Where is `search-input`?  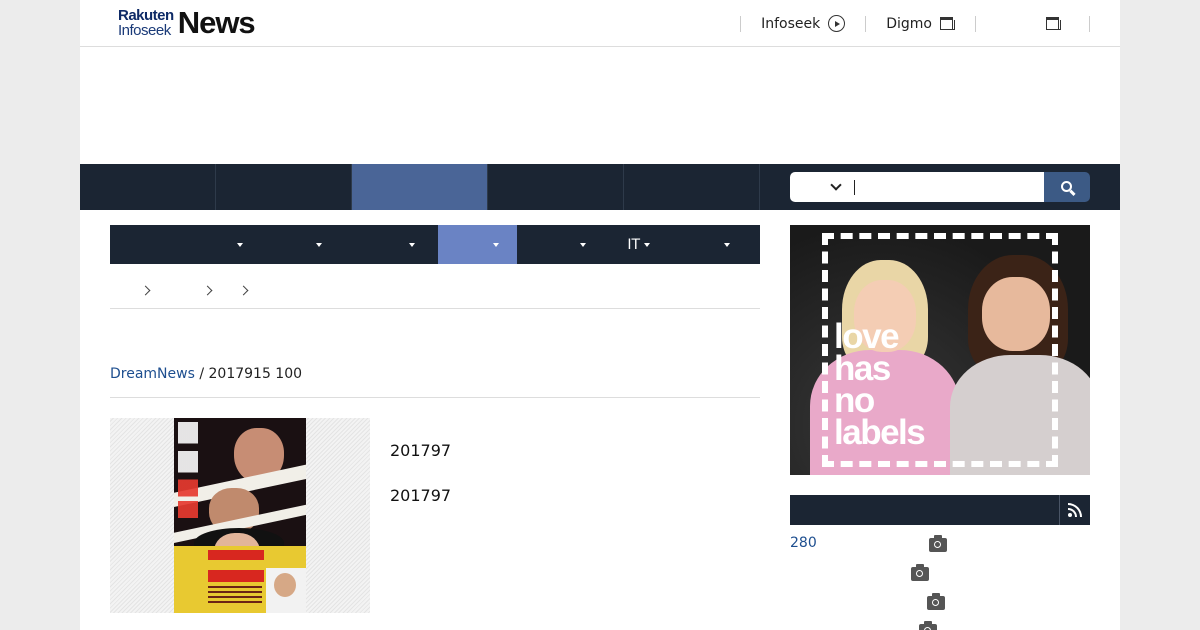
search-input is located at coordinates (945, 187).